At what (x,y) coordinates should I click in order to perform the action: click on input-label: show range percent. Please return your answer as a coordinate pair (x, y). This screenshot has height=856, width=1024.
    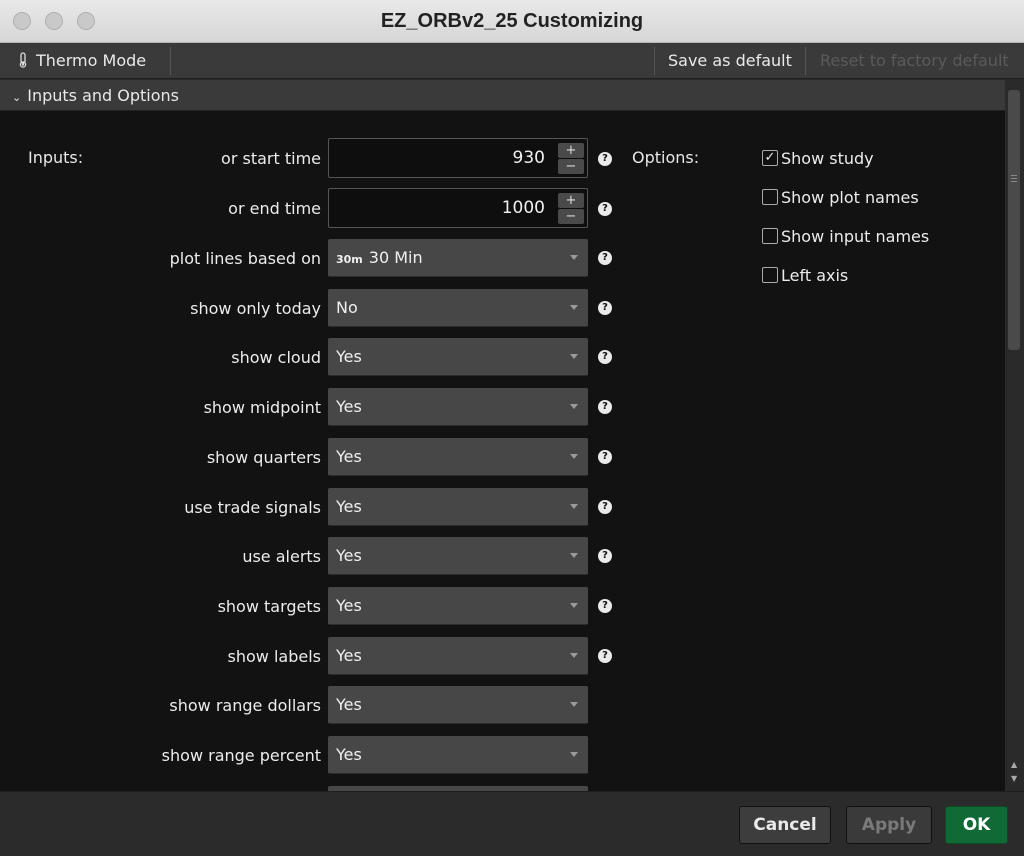
    Looking at the image, I should click on (241, 755).